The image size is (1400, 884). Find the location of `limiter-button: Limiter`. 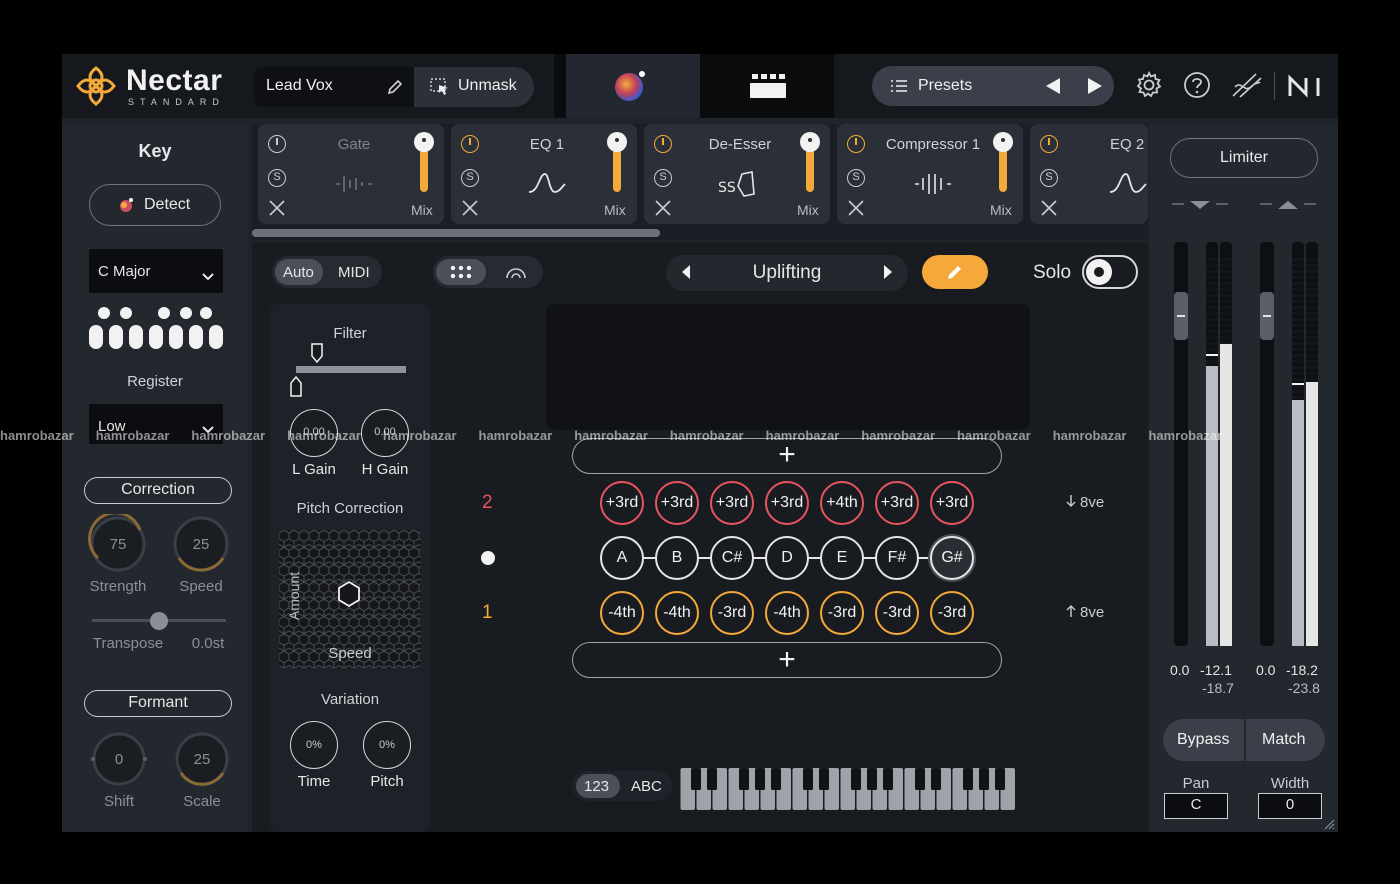

limiter-button: Limiter is located at coordinates (1244, 158).